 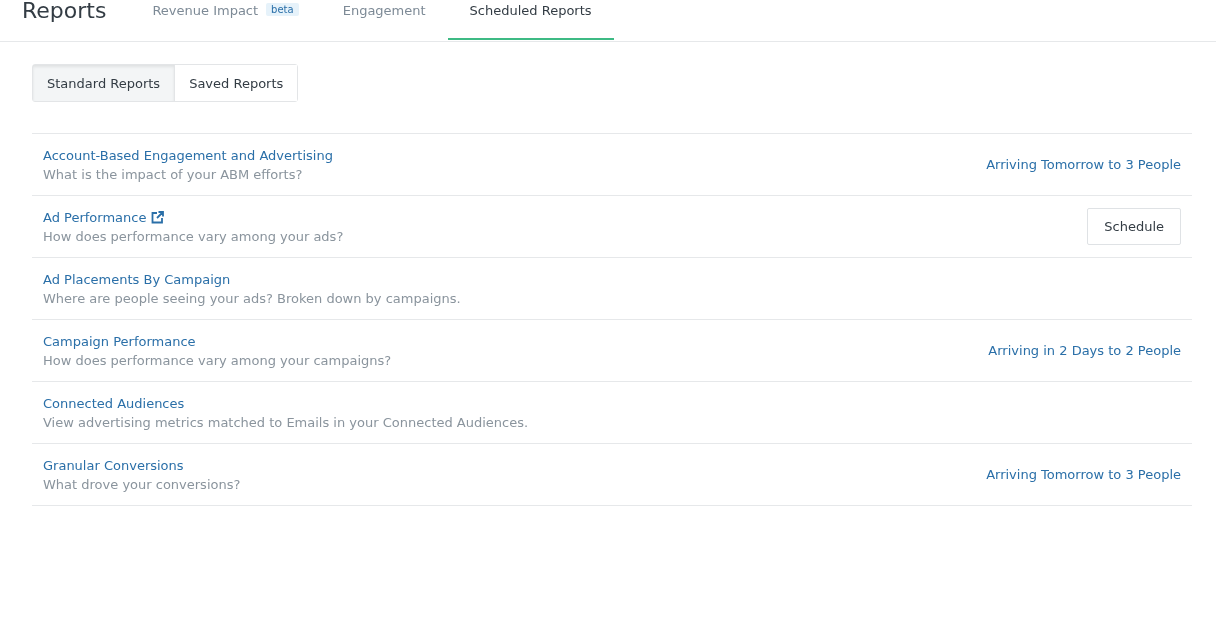 What do you see at coordinates (384, 20) in the screenshot?
I see `nav-tab: Engagement` at bounding box center [384, 20].